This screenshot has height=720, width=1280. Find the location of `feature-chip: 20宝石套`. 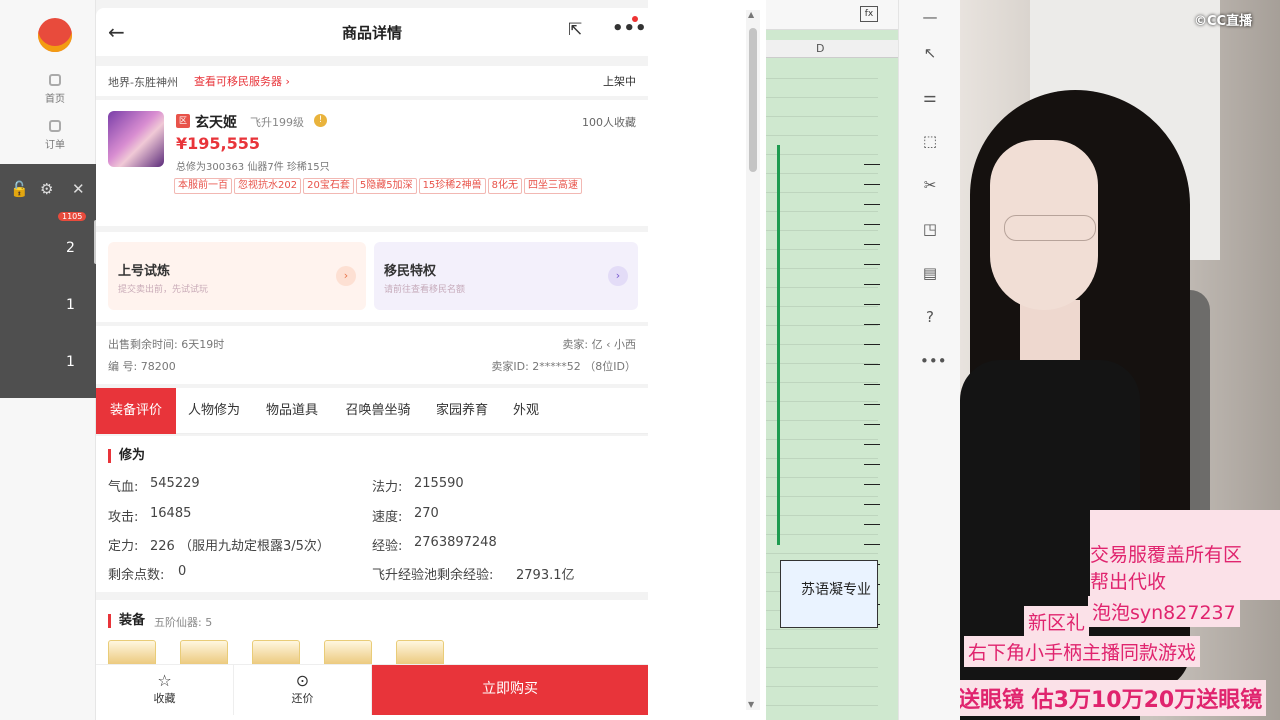

feature-chip: 20宝石套 is located at coordinates (328, 186).